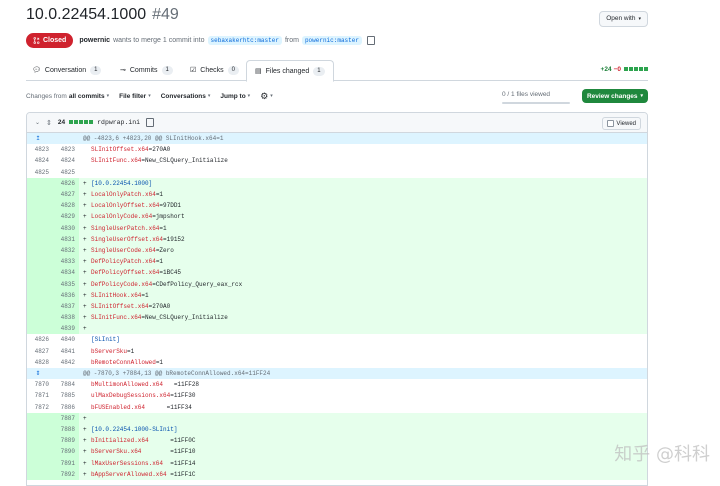 The width and height of the screenshot is (720, 486). What do you see at coordinates (363, 318) in the screenshot?
I see `code-line: + SLInitFunc.x64 =New_CSLQuery_Initialize` at bounding box center [363, 318].